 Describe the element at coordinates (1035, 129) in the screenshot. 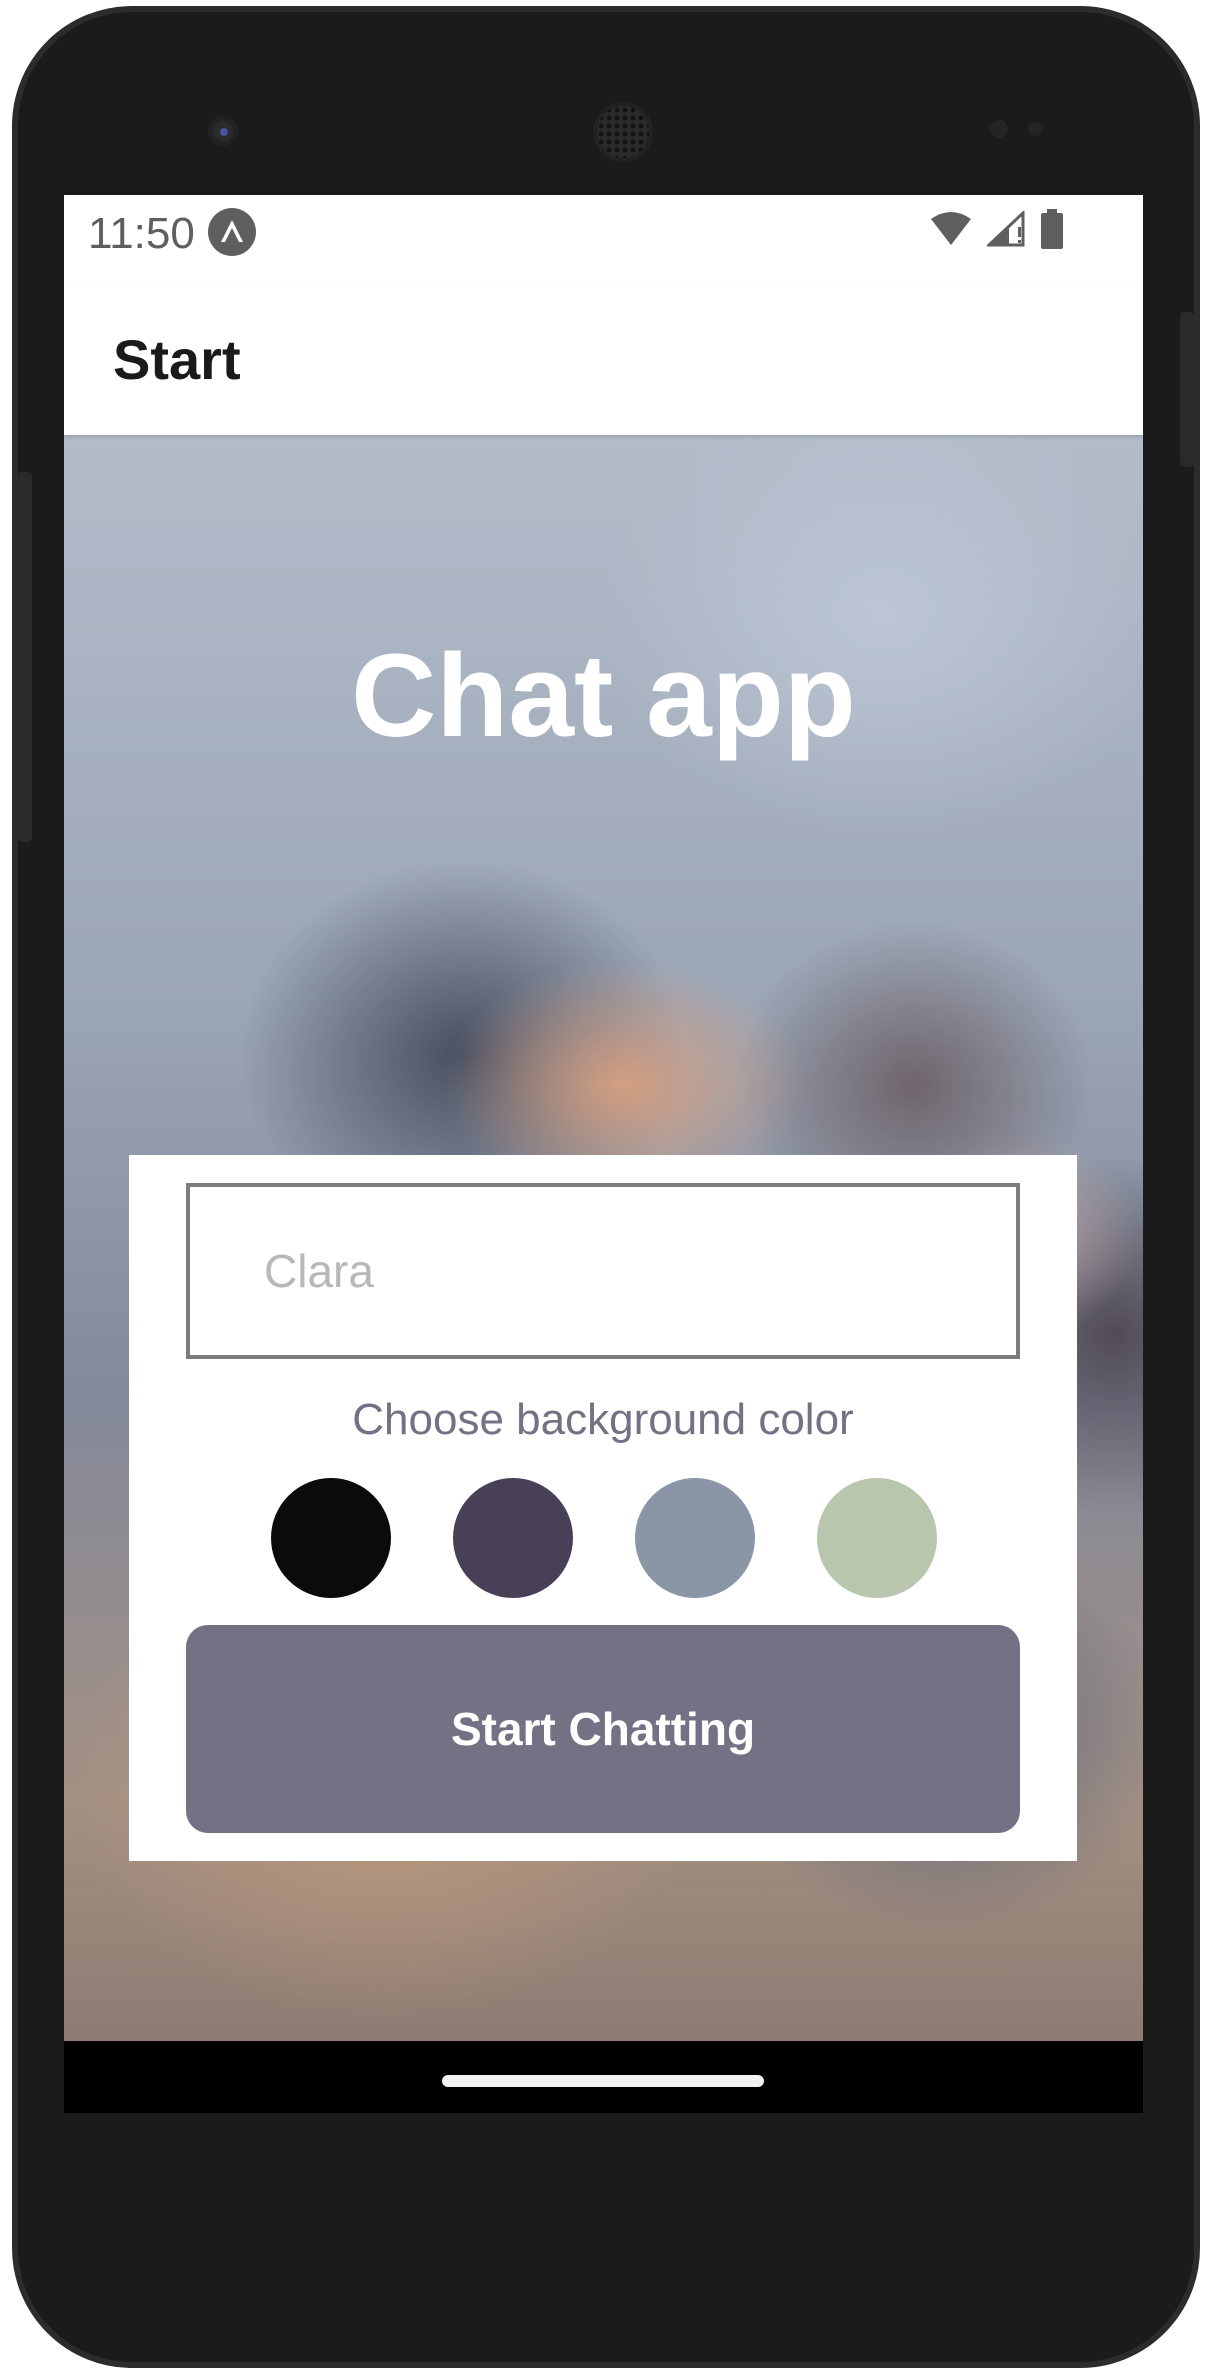

I see `light-sensor` at that location.